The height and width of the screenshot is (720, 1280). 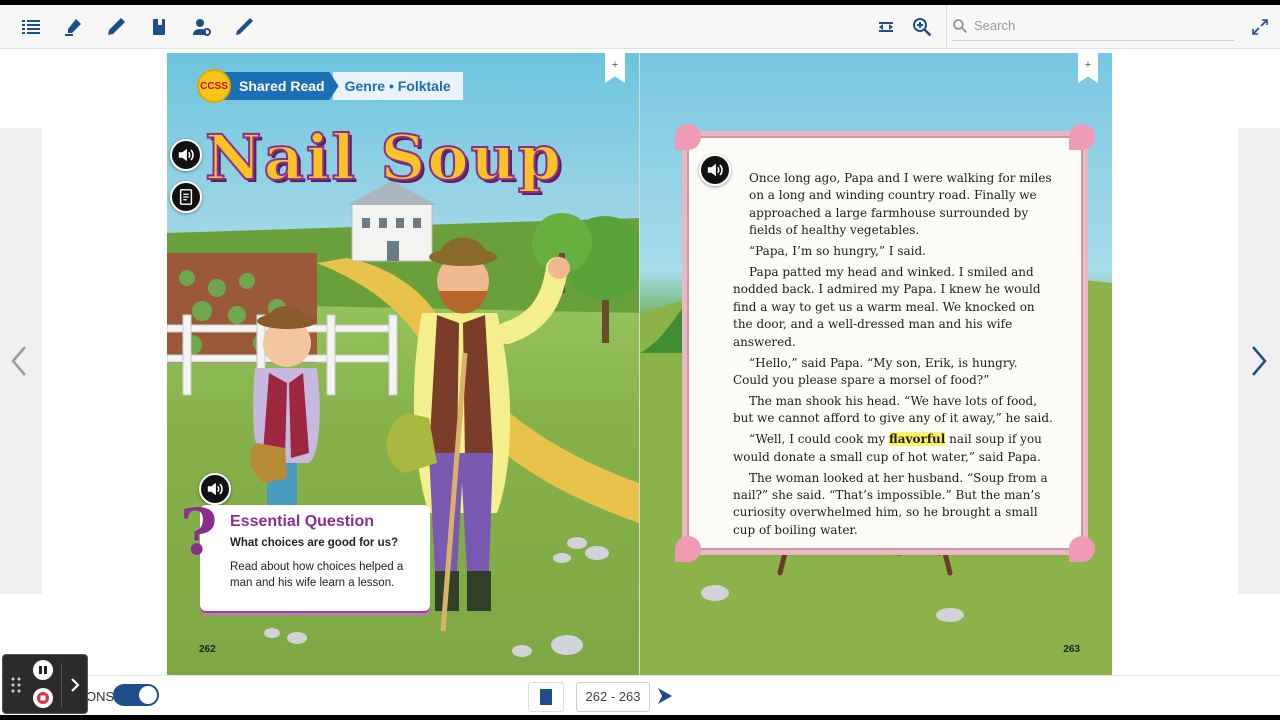 I want to click on essential-question-text: What choices are good for us?, so click(x=314, y=543).